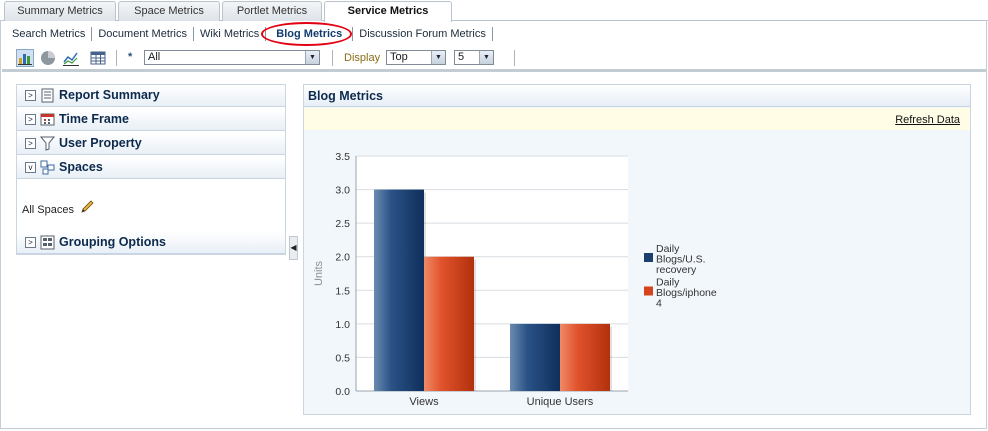  I want to click on display-count-value: 5, so click(461, 57).